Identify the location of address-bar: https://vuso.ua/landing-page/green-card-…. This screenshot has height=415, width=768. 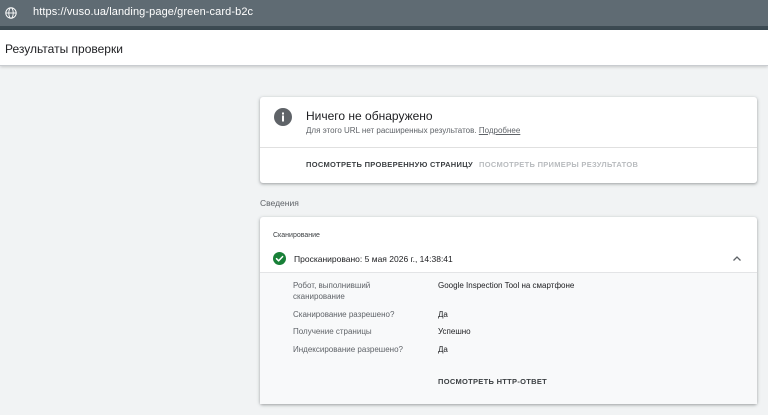
(384, 13).